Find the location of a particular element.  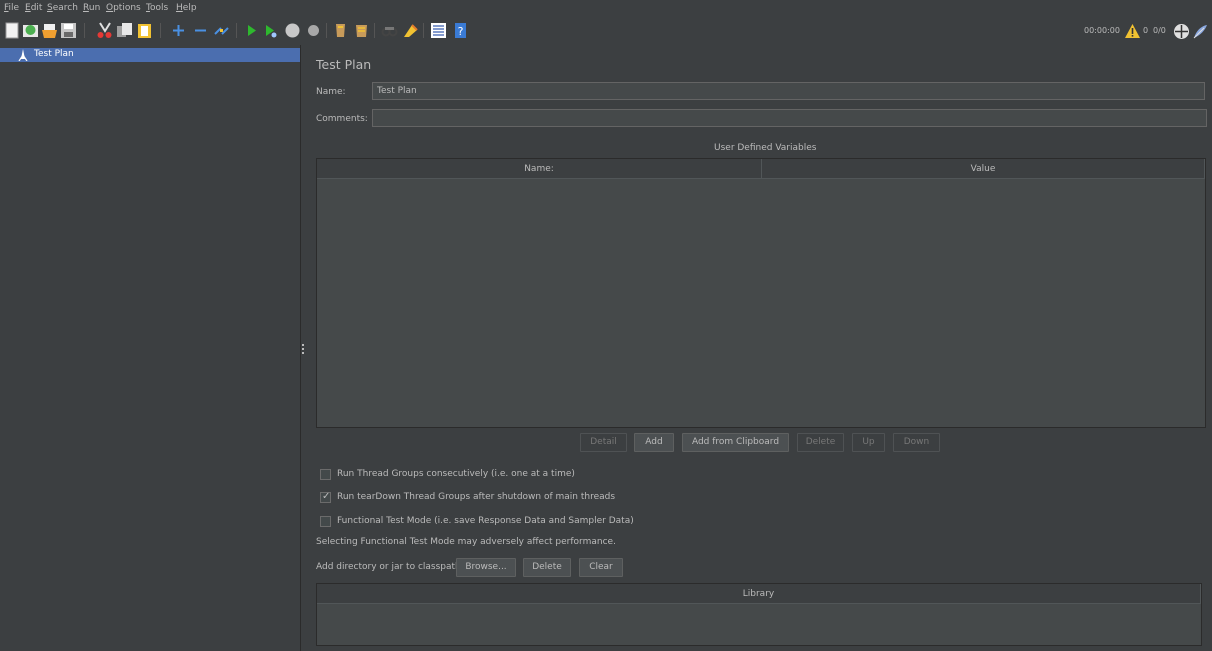

menu-tools: Tools is located at coordinates (157, 8).